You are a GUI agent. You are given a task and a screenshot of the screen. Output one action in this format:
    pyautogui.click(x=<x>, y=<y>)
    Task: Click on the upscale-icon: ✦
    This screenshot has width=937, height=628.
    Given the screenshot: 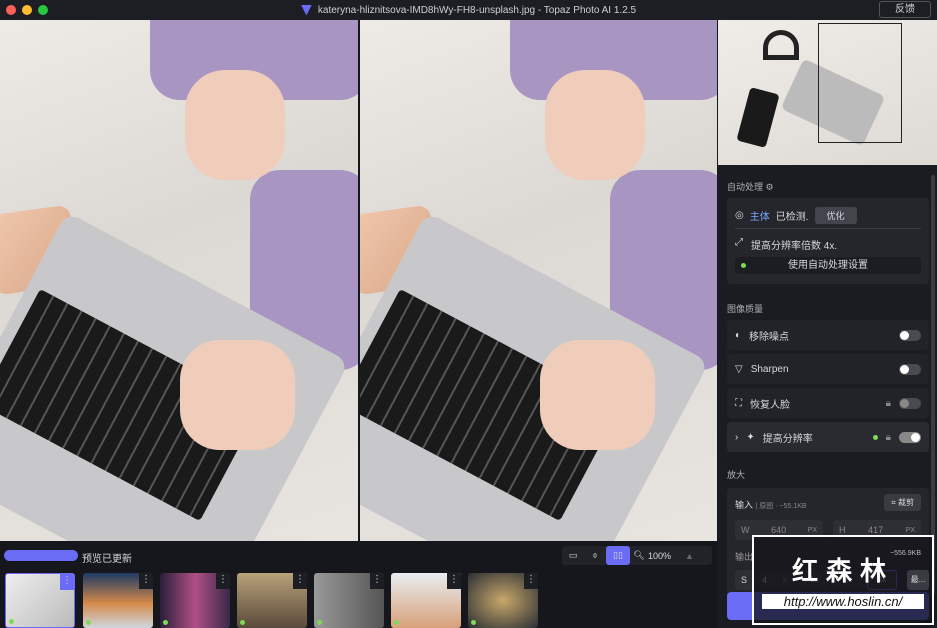 What is the action you would take?
    pyautogui.click(x=750, y=437)
    